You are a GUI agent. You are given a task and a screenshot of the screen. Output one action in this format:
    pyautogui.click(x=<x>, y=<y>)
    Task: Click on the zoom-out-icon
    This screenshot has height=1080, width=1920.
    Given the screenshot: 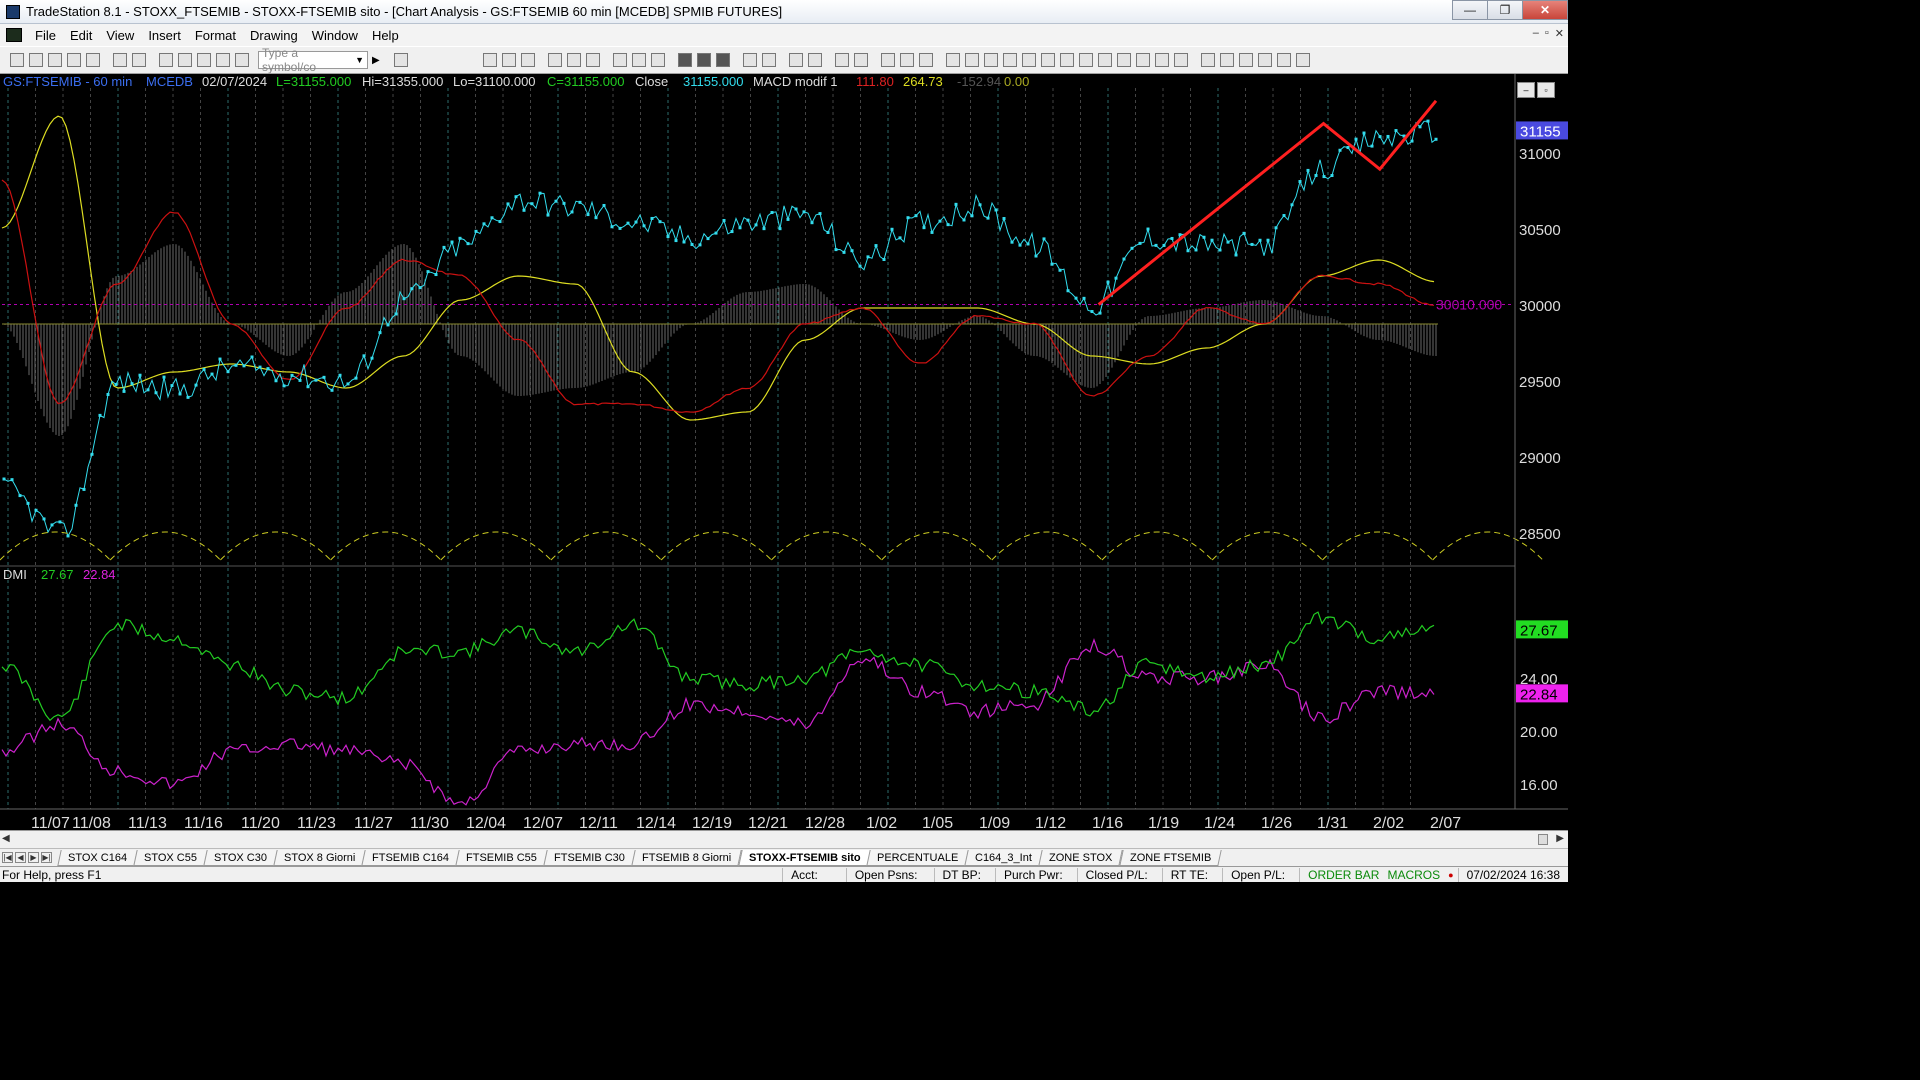 What is the action you would take?
    pyautogui.click(x=814, y=60)
    